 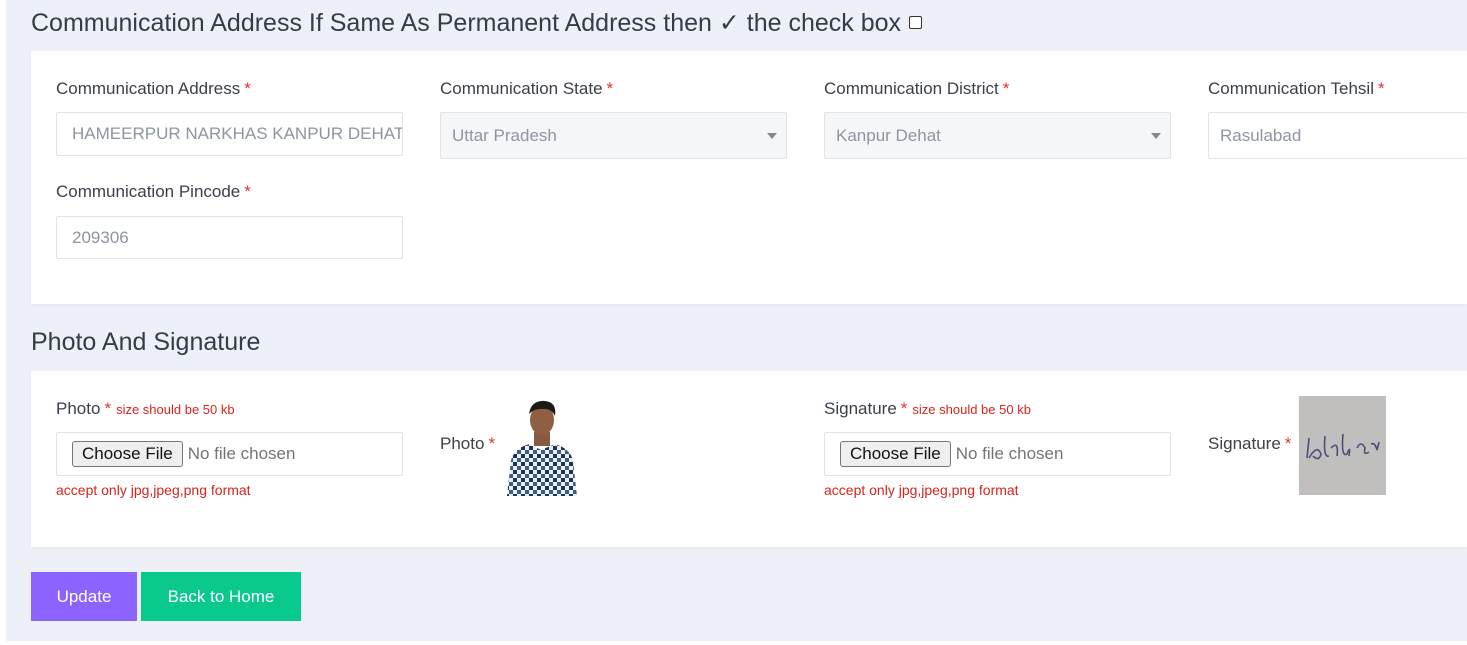 I want to click on communication-state-label: Communication State *, so click(x=526, y=89).